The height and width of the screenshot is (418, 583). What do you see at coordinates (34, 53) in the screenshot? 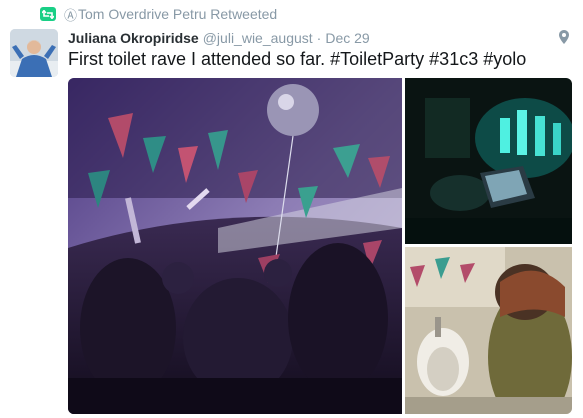
I see `user-avatar` at bounding box center [34, 53].